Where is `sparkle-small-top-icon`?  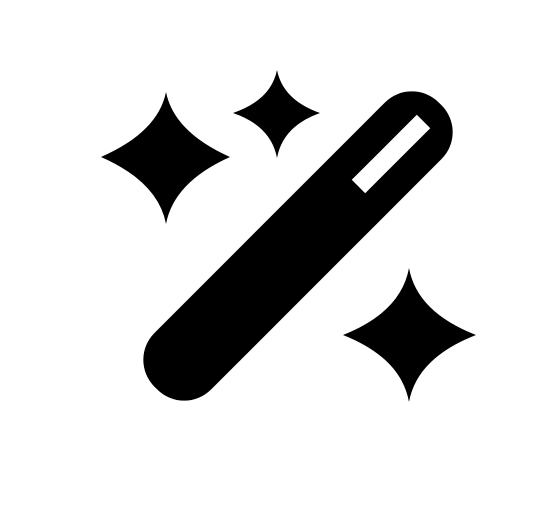
sparkle-small-top-icon is located at coordinates (276, 114).